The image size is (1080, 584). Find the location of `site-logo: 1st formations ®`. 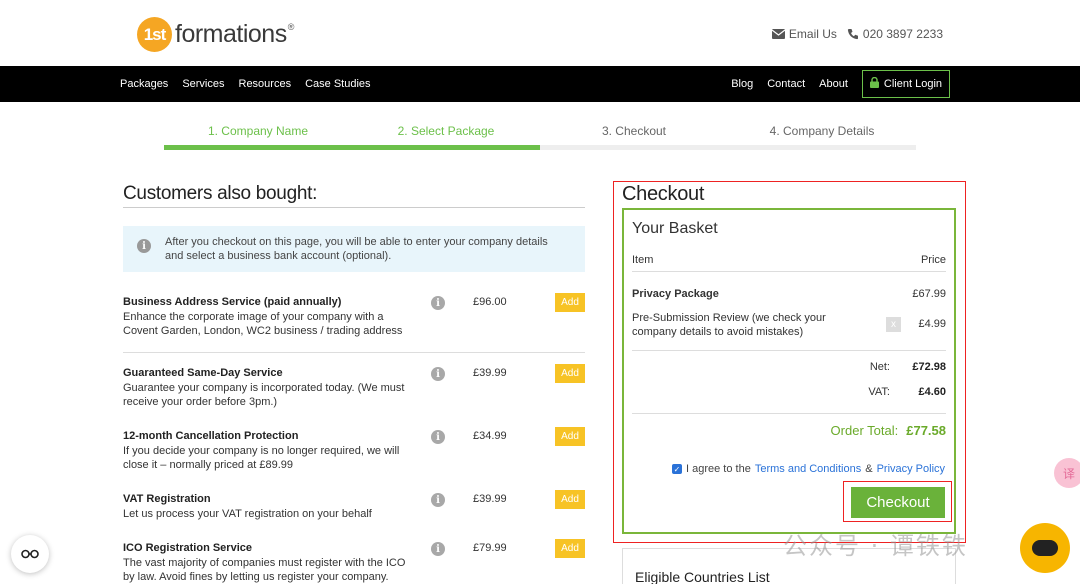

site-logo: 1st formations ® is located at coordinates (215, 34).